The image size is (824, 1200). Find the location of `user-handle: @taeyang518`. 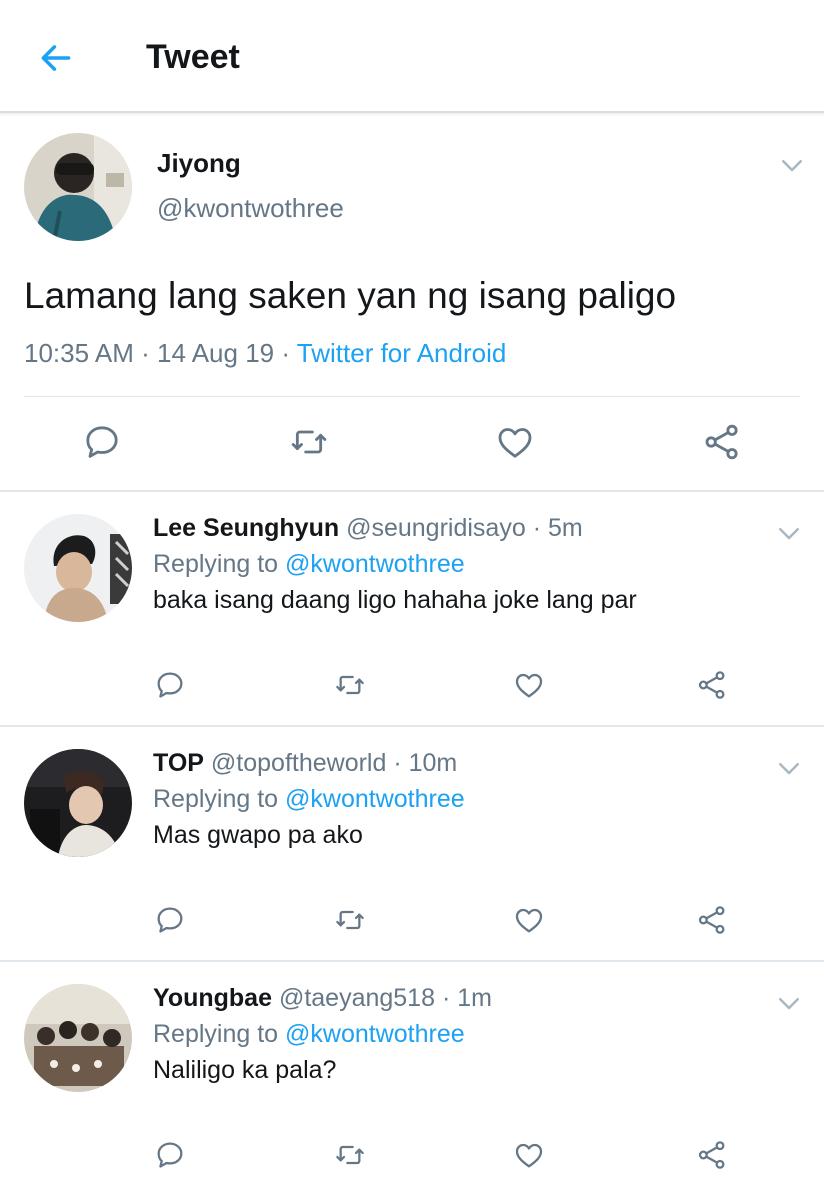

user-handle: @taeyang518 is located at coordinates (357, 998).